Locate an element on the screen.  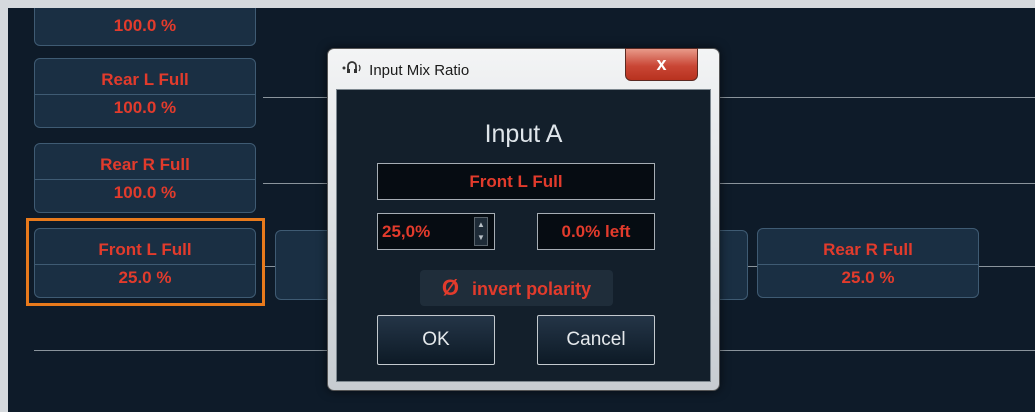
close-button: x is located at coordinates (661, 64).